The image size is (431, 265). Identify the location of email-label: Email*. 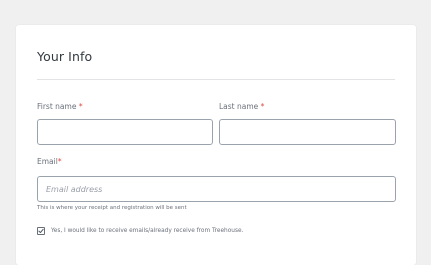
(49, 161).